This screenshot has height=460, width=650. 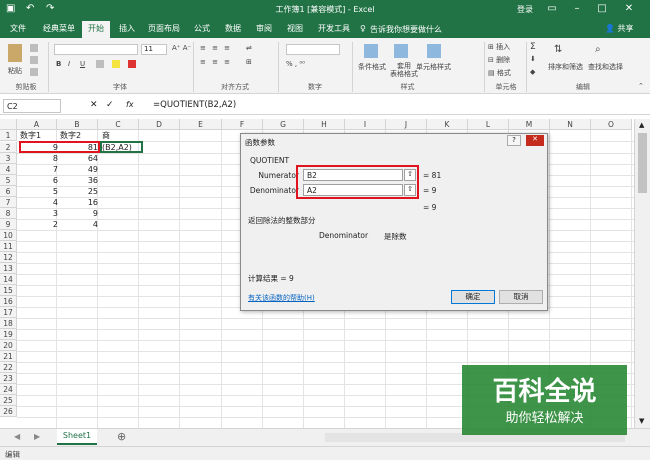 I want to click on cell-a5: 6, so click(x=39, y=180).